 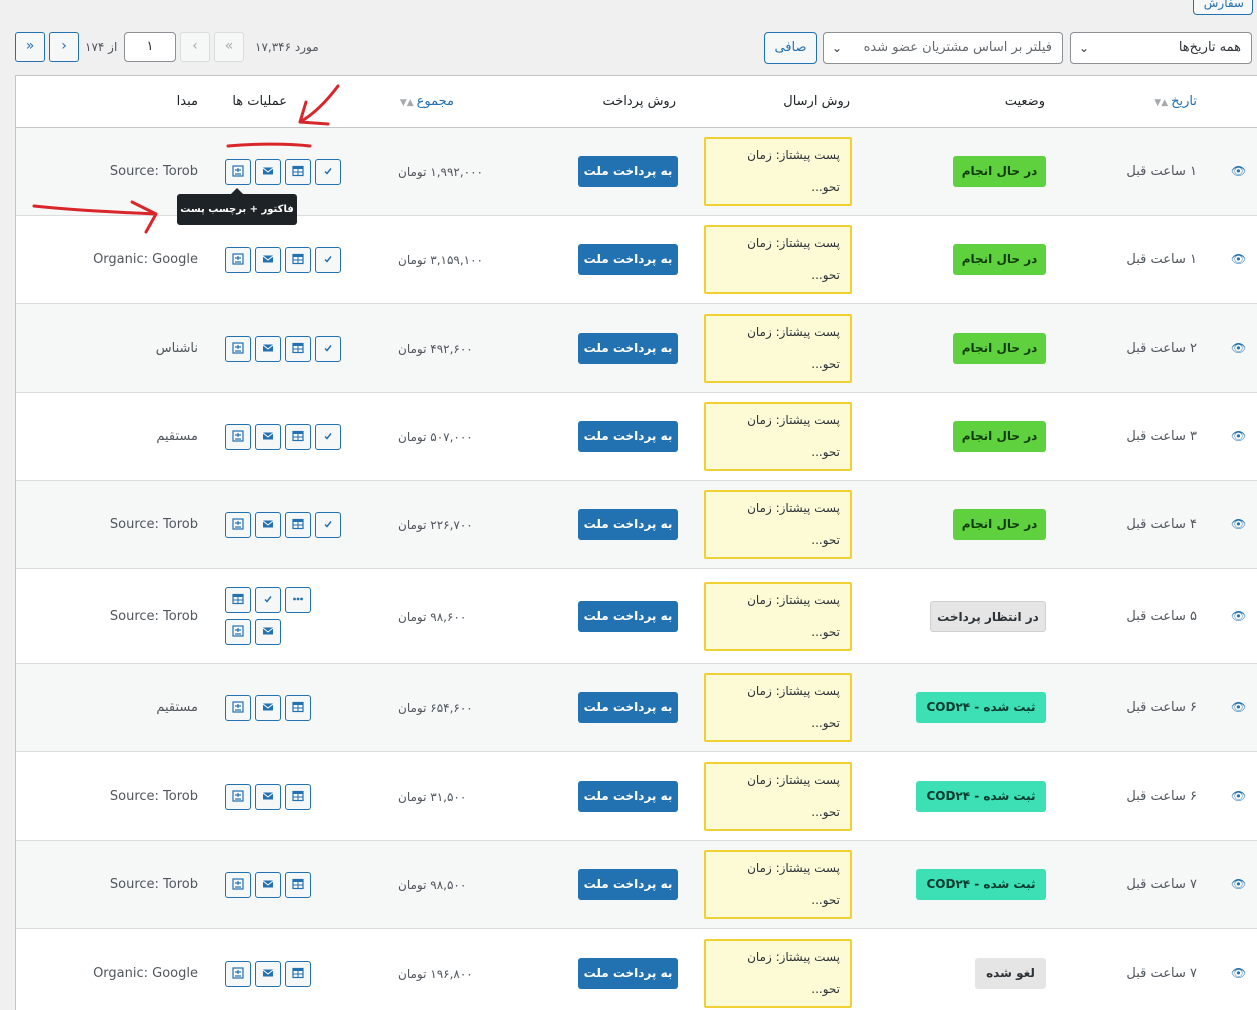 What do you see at coordinates (988, 616) in the screenshot?
I see `status-badge: در انتظار پرداخت` at bounding box center [988, 616].